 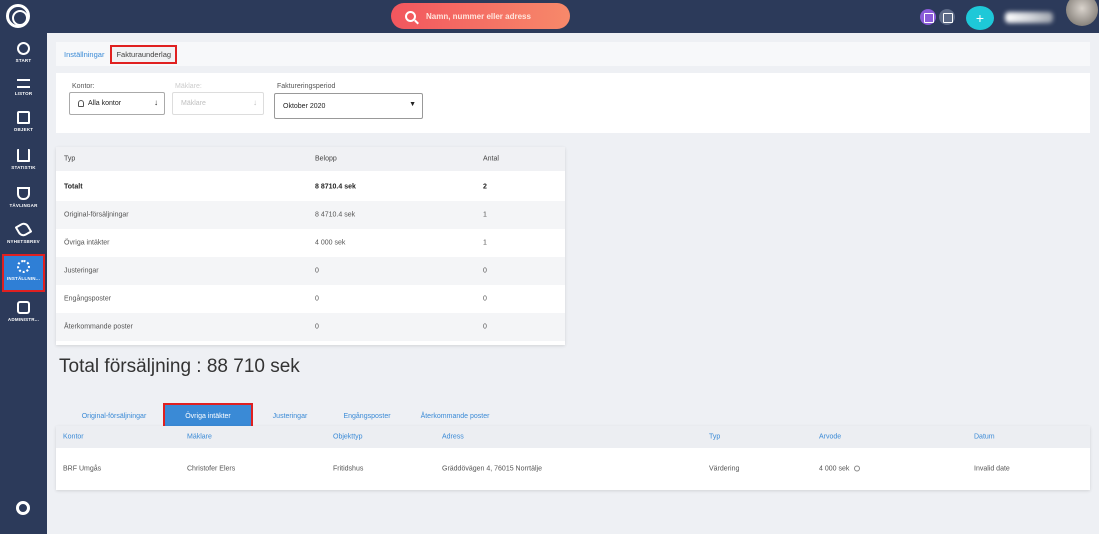 I want to click on table-row: Återkommande poster 0 0, so click(x=310, y=327).